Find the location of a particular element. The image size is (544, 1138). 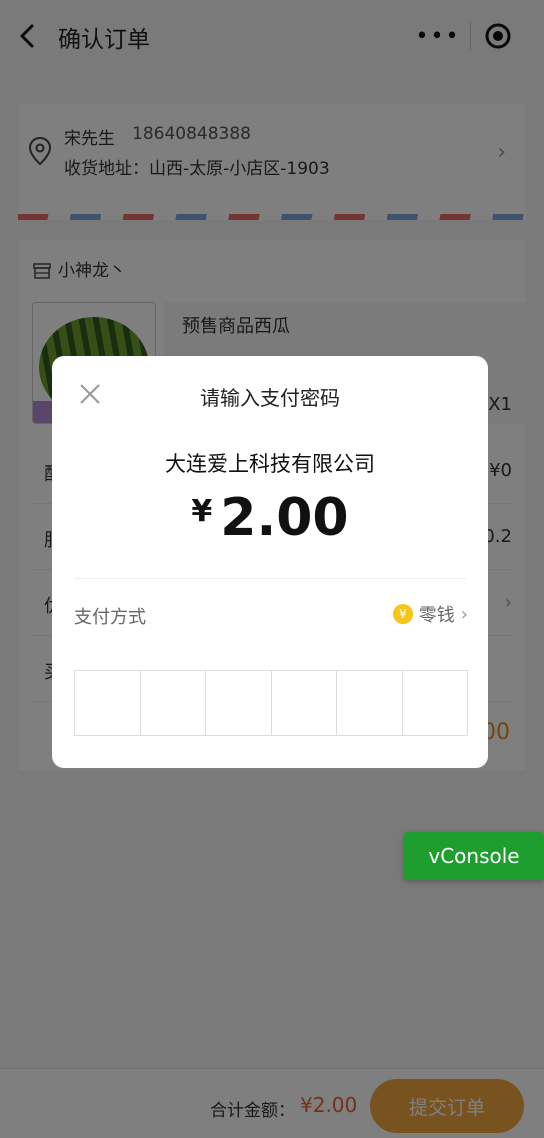

pay-method-selector: ¥ 零钱 › is located at coordinates (430, 614).